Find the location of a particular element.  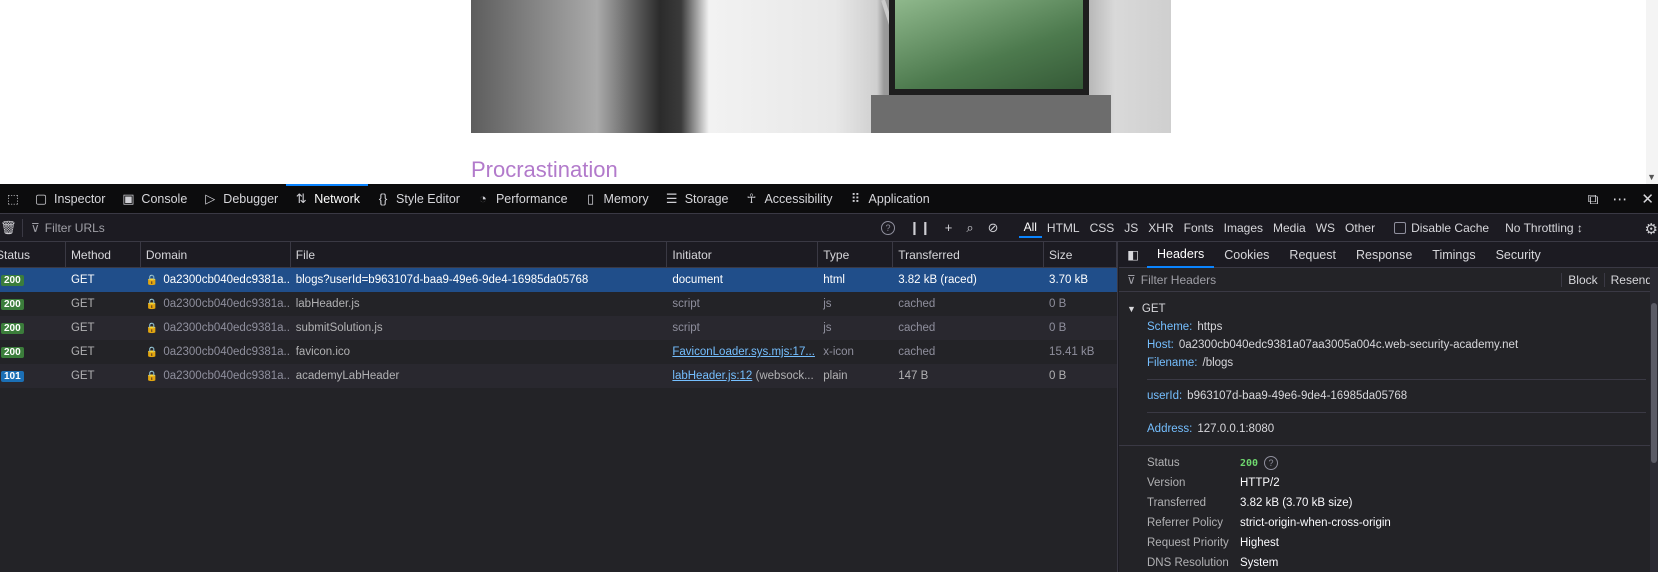

memory-icon: ▯ is located at coordinates (590, 198).